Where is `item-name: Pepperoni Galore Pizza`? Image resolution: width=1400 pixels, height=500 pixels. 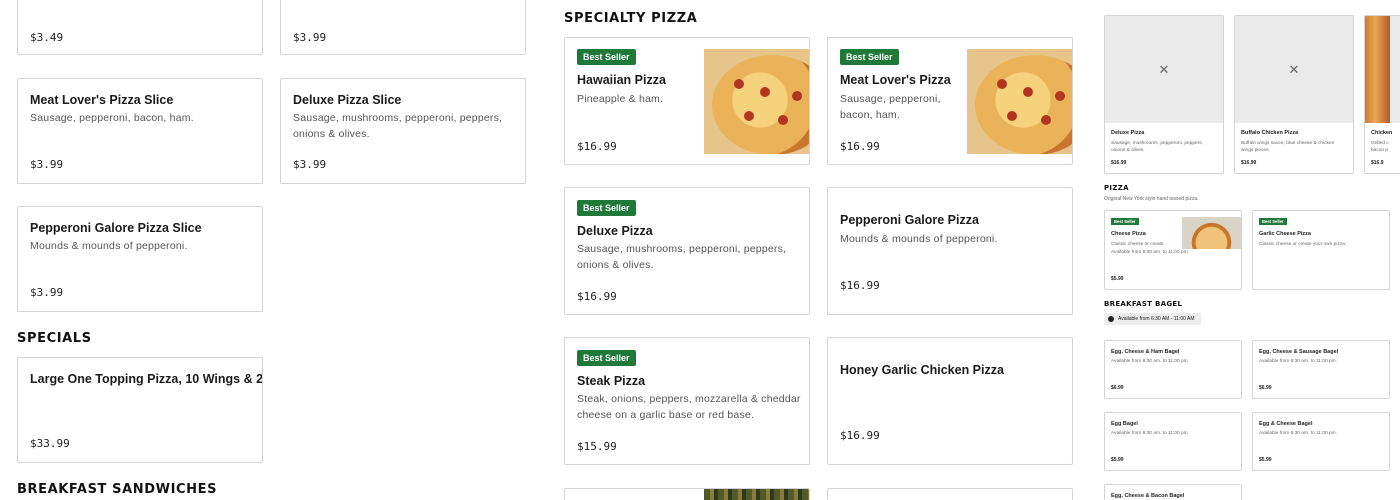 item-name: Pepperoni Galore Pizza is located at coordinates (909, 220).